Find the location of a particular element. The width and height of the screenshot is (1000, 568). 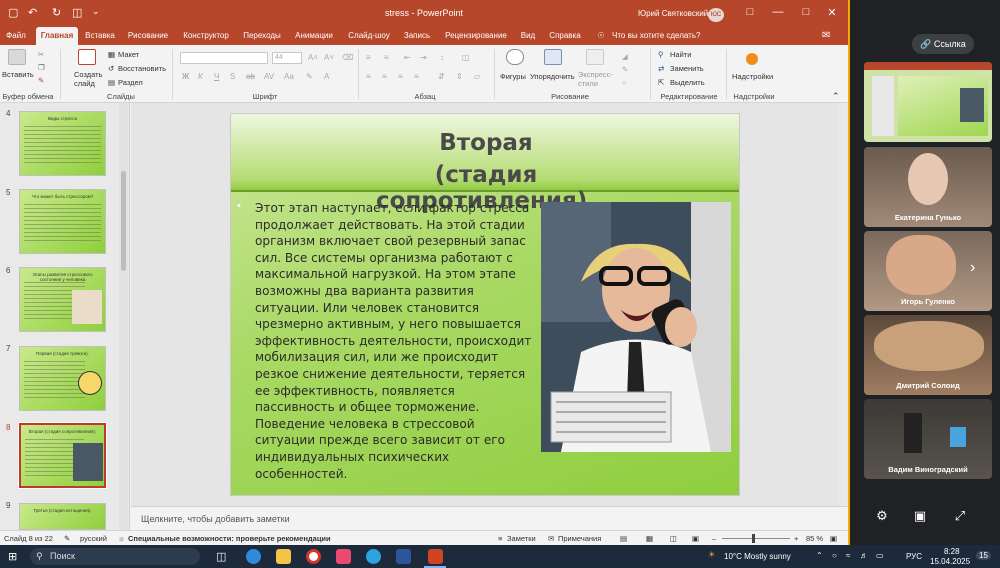

tab-design: Конструктор is located at coordinates (206, 36).